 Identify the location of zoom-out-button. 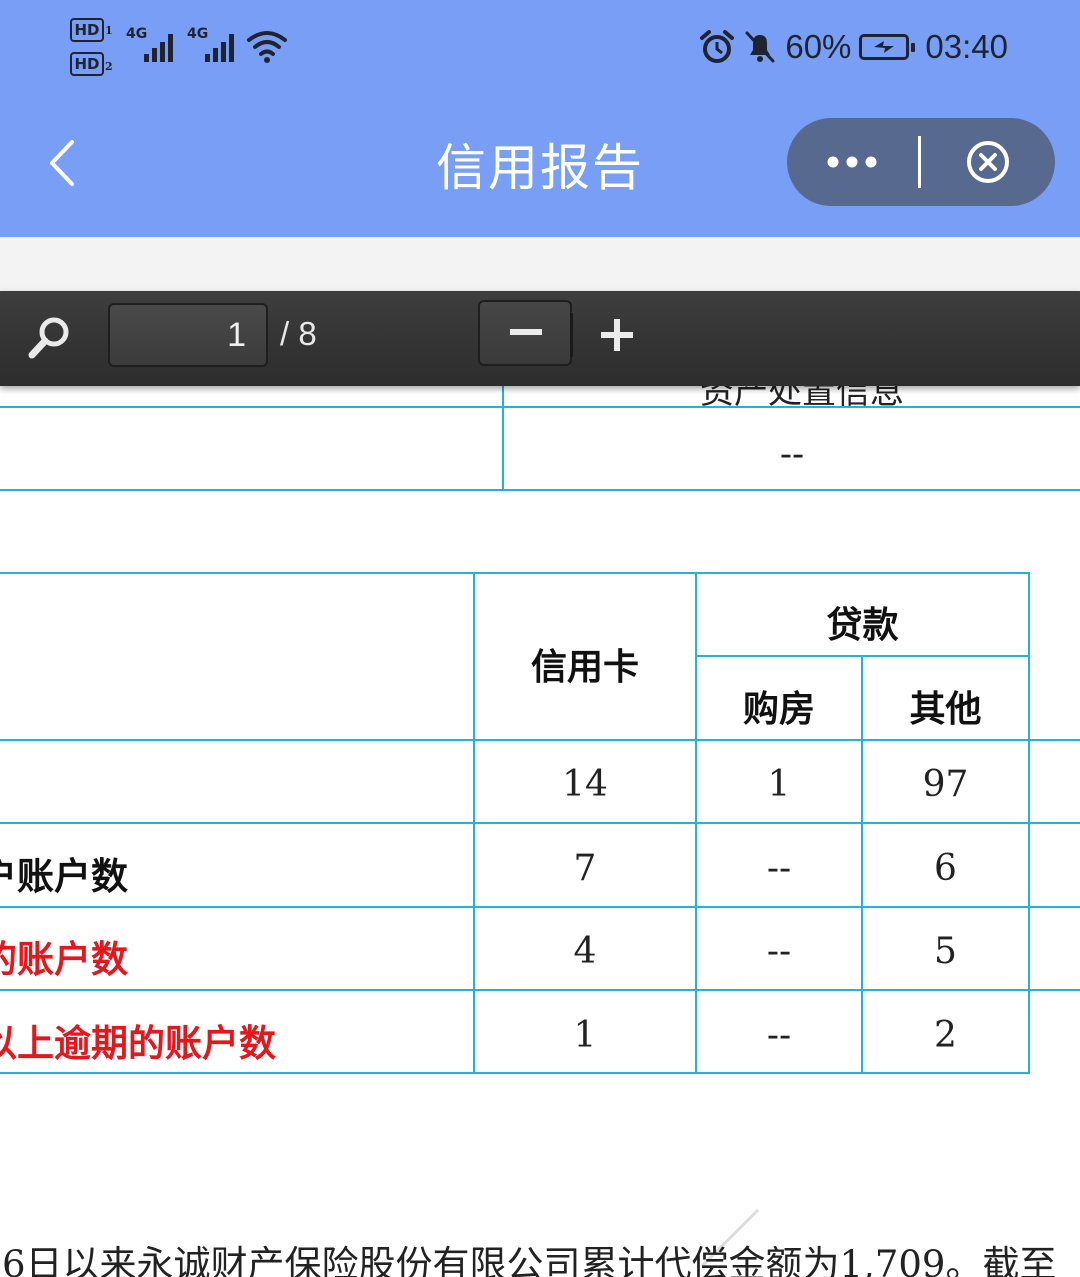
(525, 333).